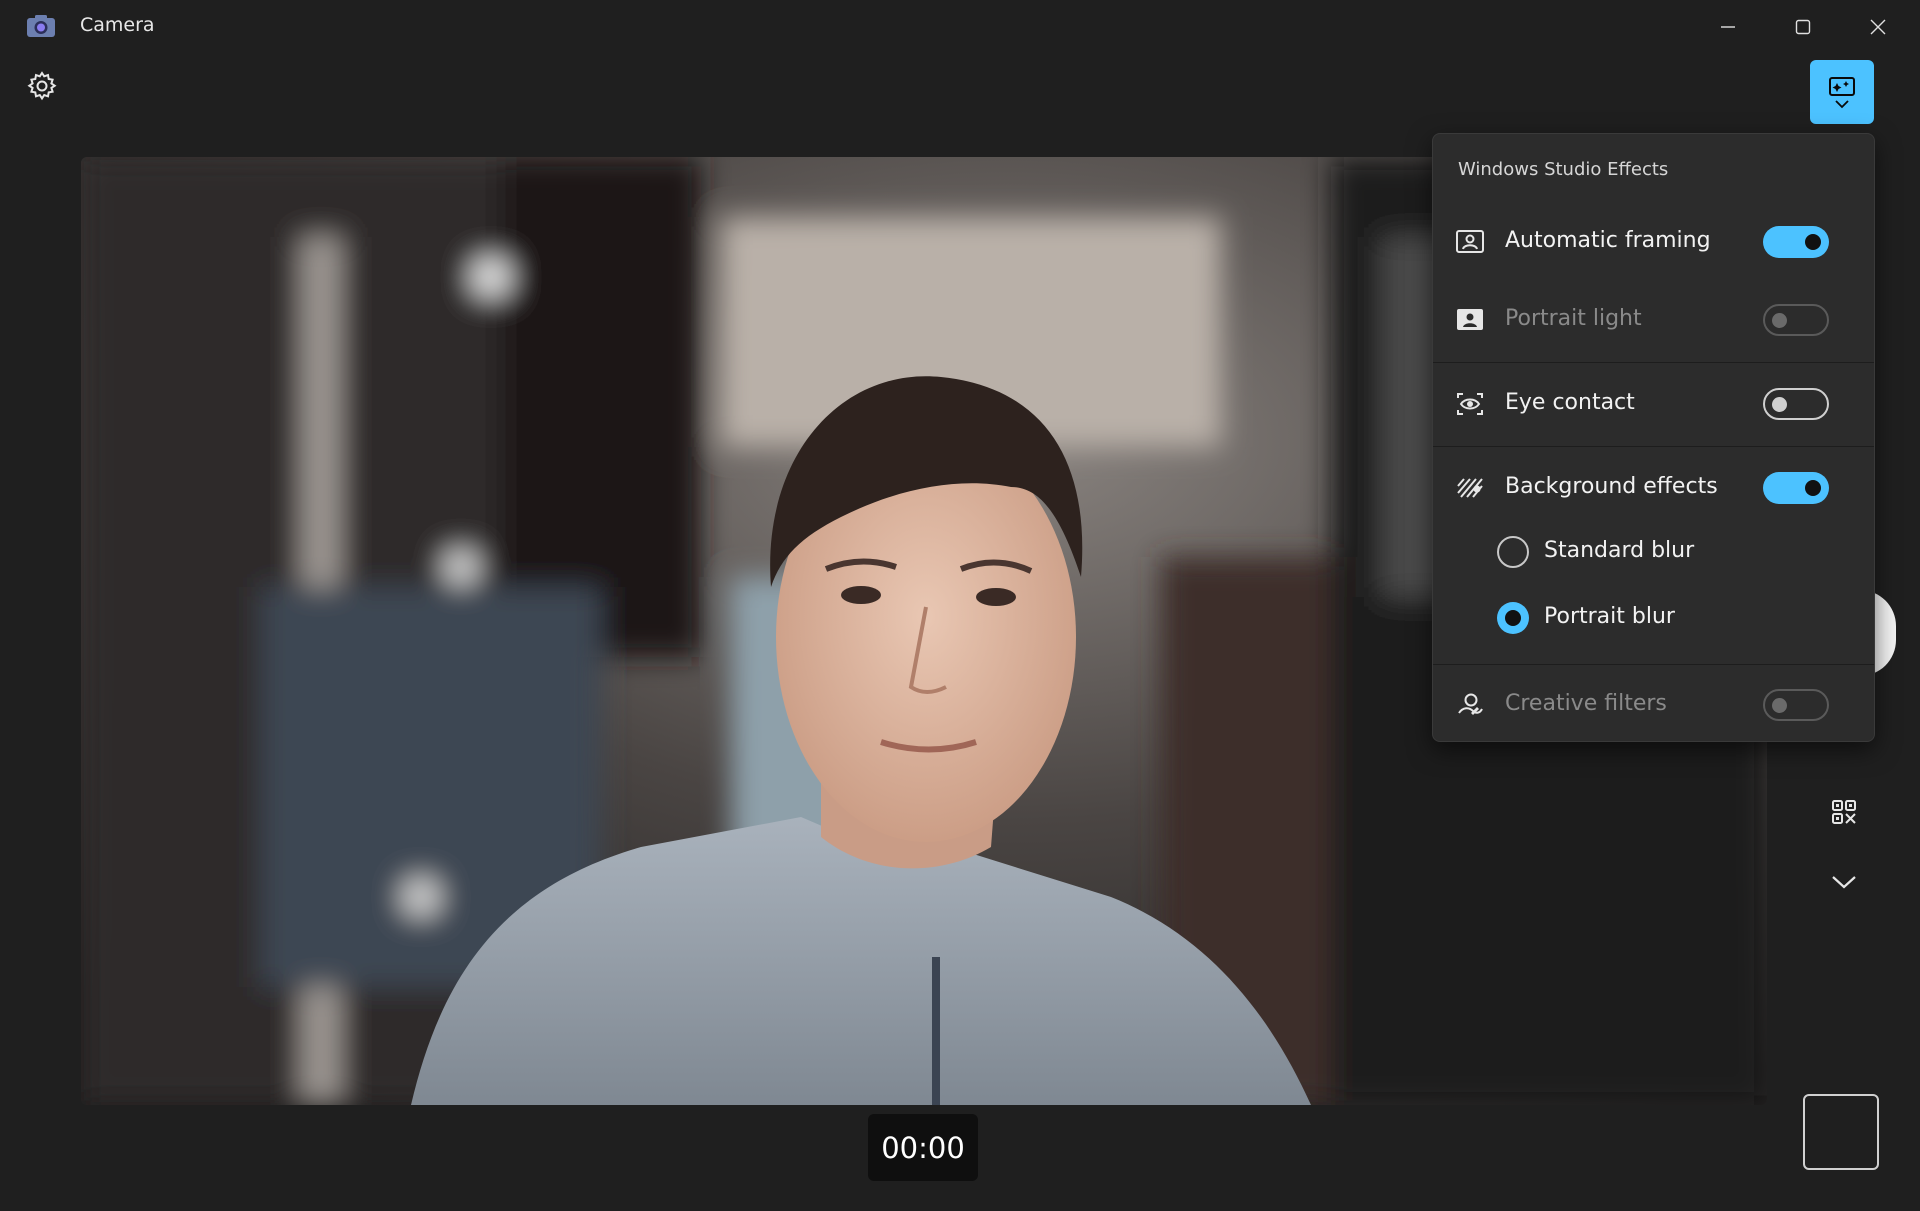 This screenshot has height=1211, width=1920. I want to click on background-effects-row: Background effects, so click(1653, 488).